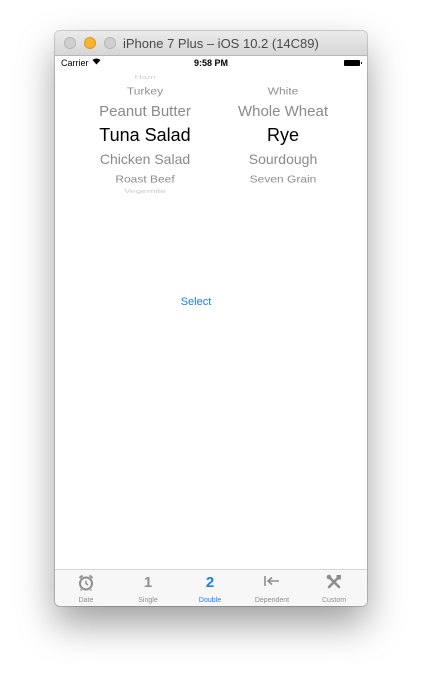 This screenshot has height=686, width=423. I want to click on picker-row: Ham, so click(145, 77).